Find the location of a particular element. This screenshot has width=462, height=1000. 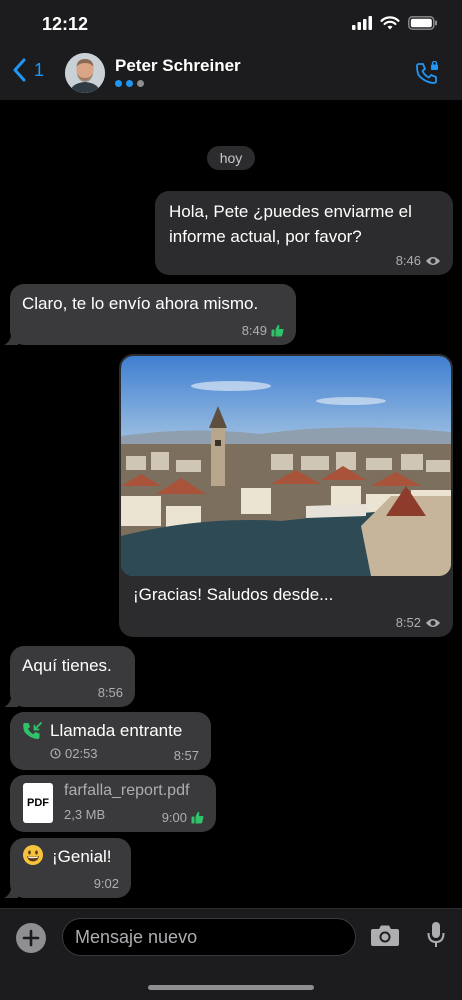

message-time: 8:46 is located at coordinates (408, 260).